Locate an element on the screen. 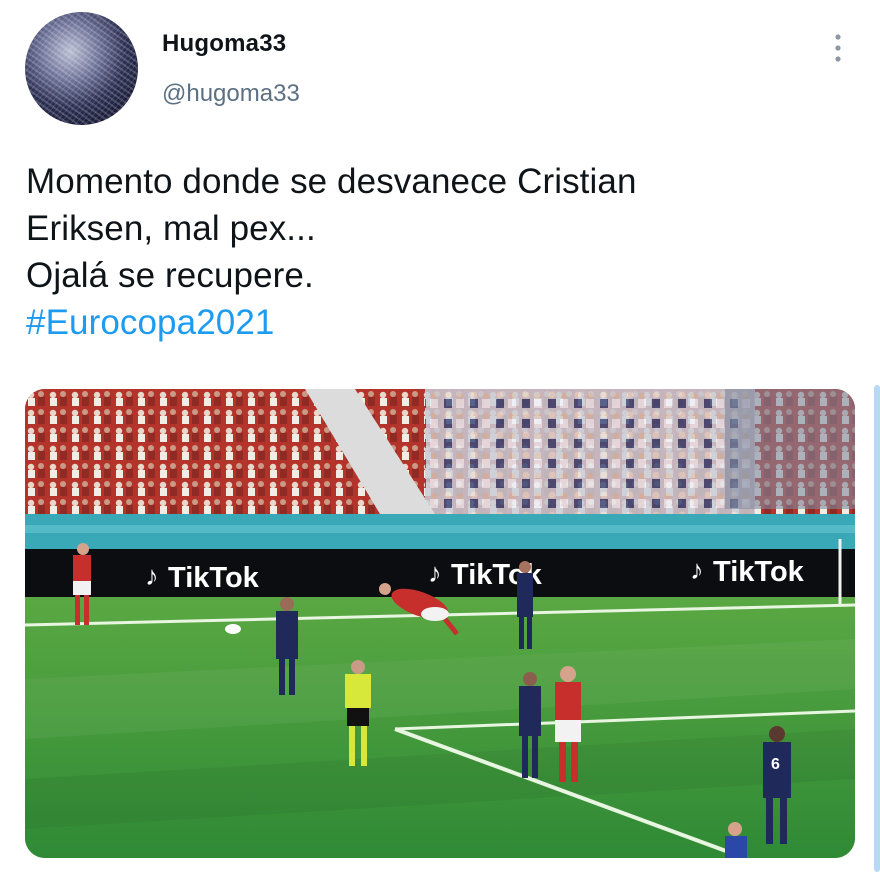  hashtag-link: #Eurocopa2021 is located at coordinates (436, 322).